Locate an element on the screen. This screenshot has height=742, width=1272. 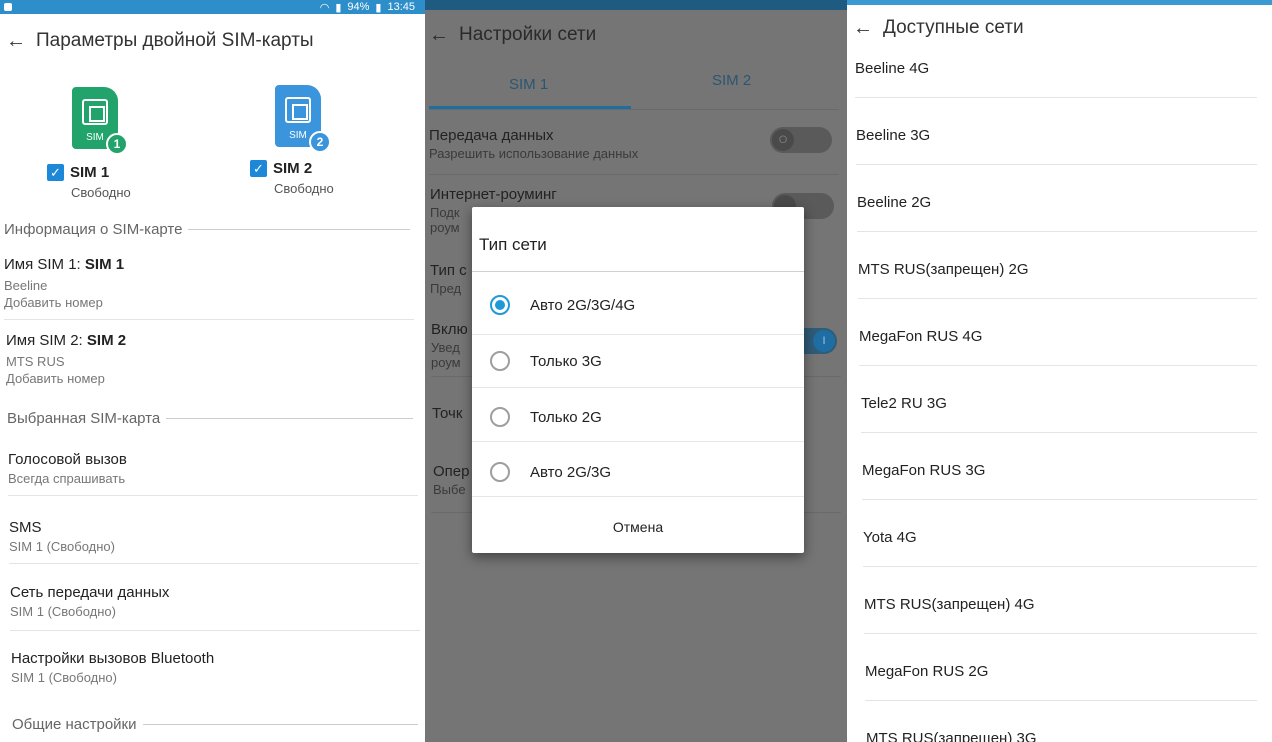
network-option-auto-2g3g: Авто 2G/3G is located at coordinates (645, 472).